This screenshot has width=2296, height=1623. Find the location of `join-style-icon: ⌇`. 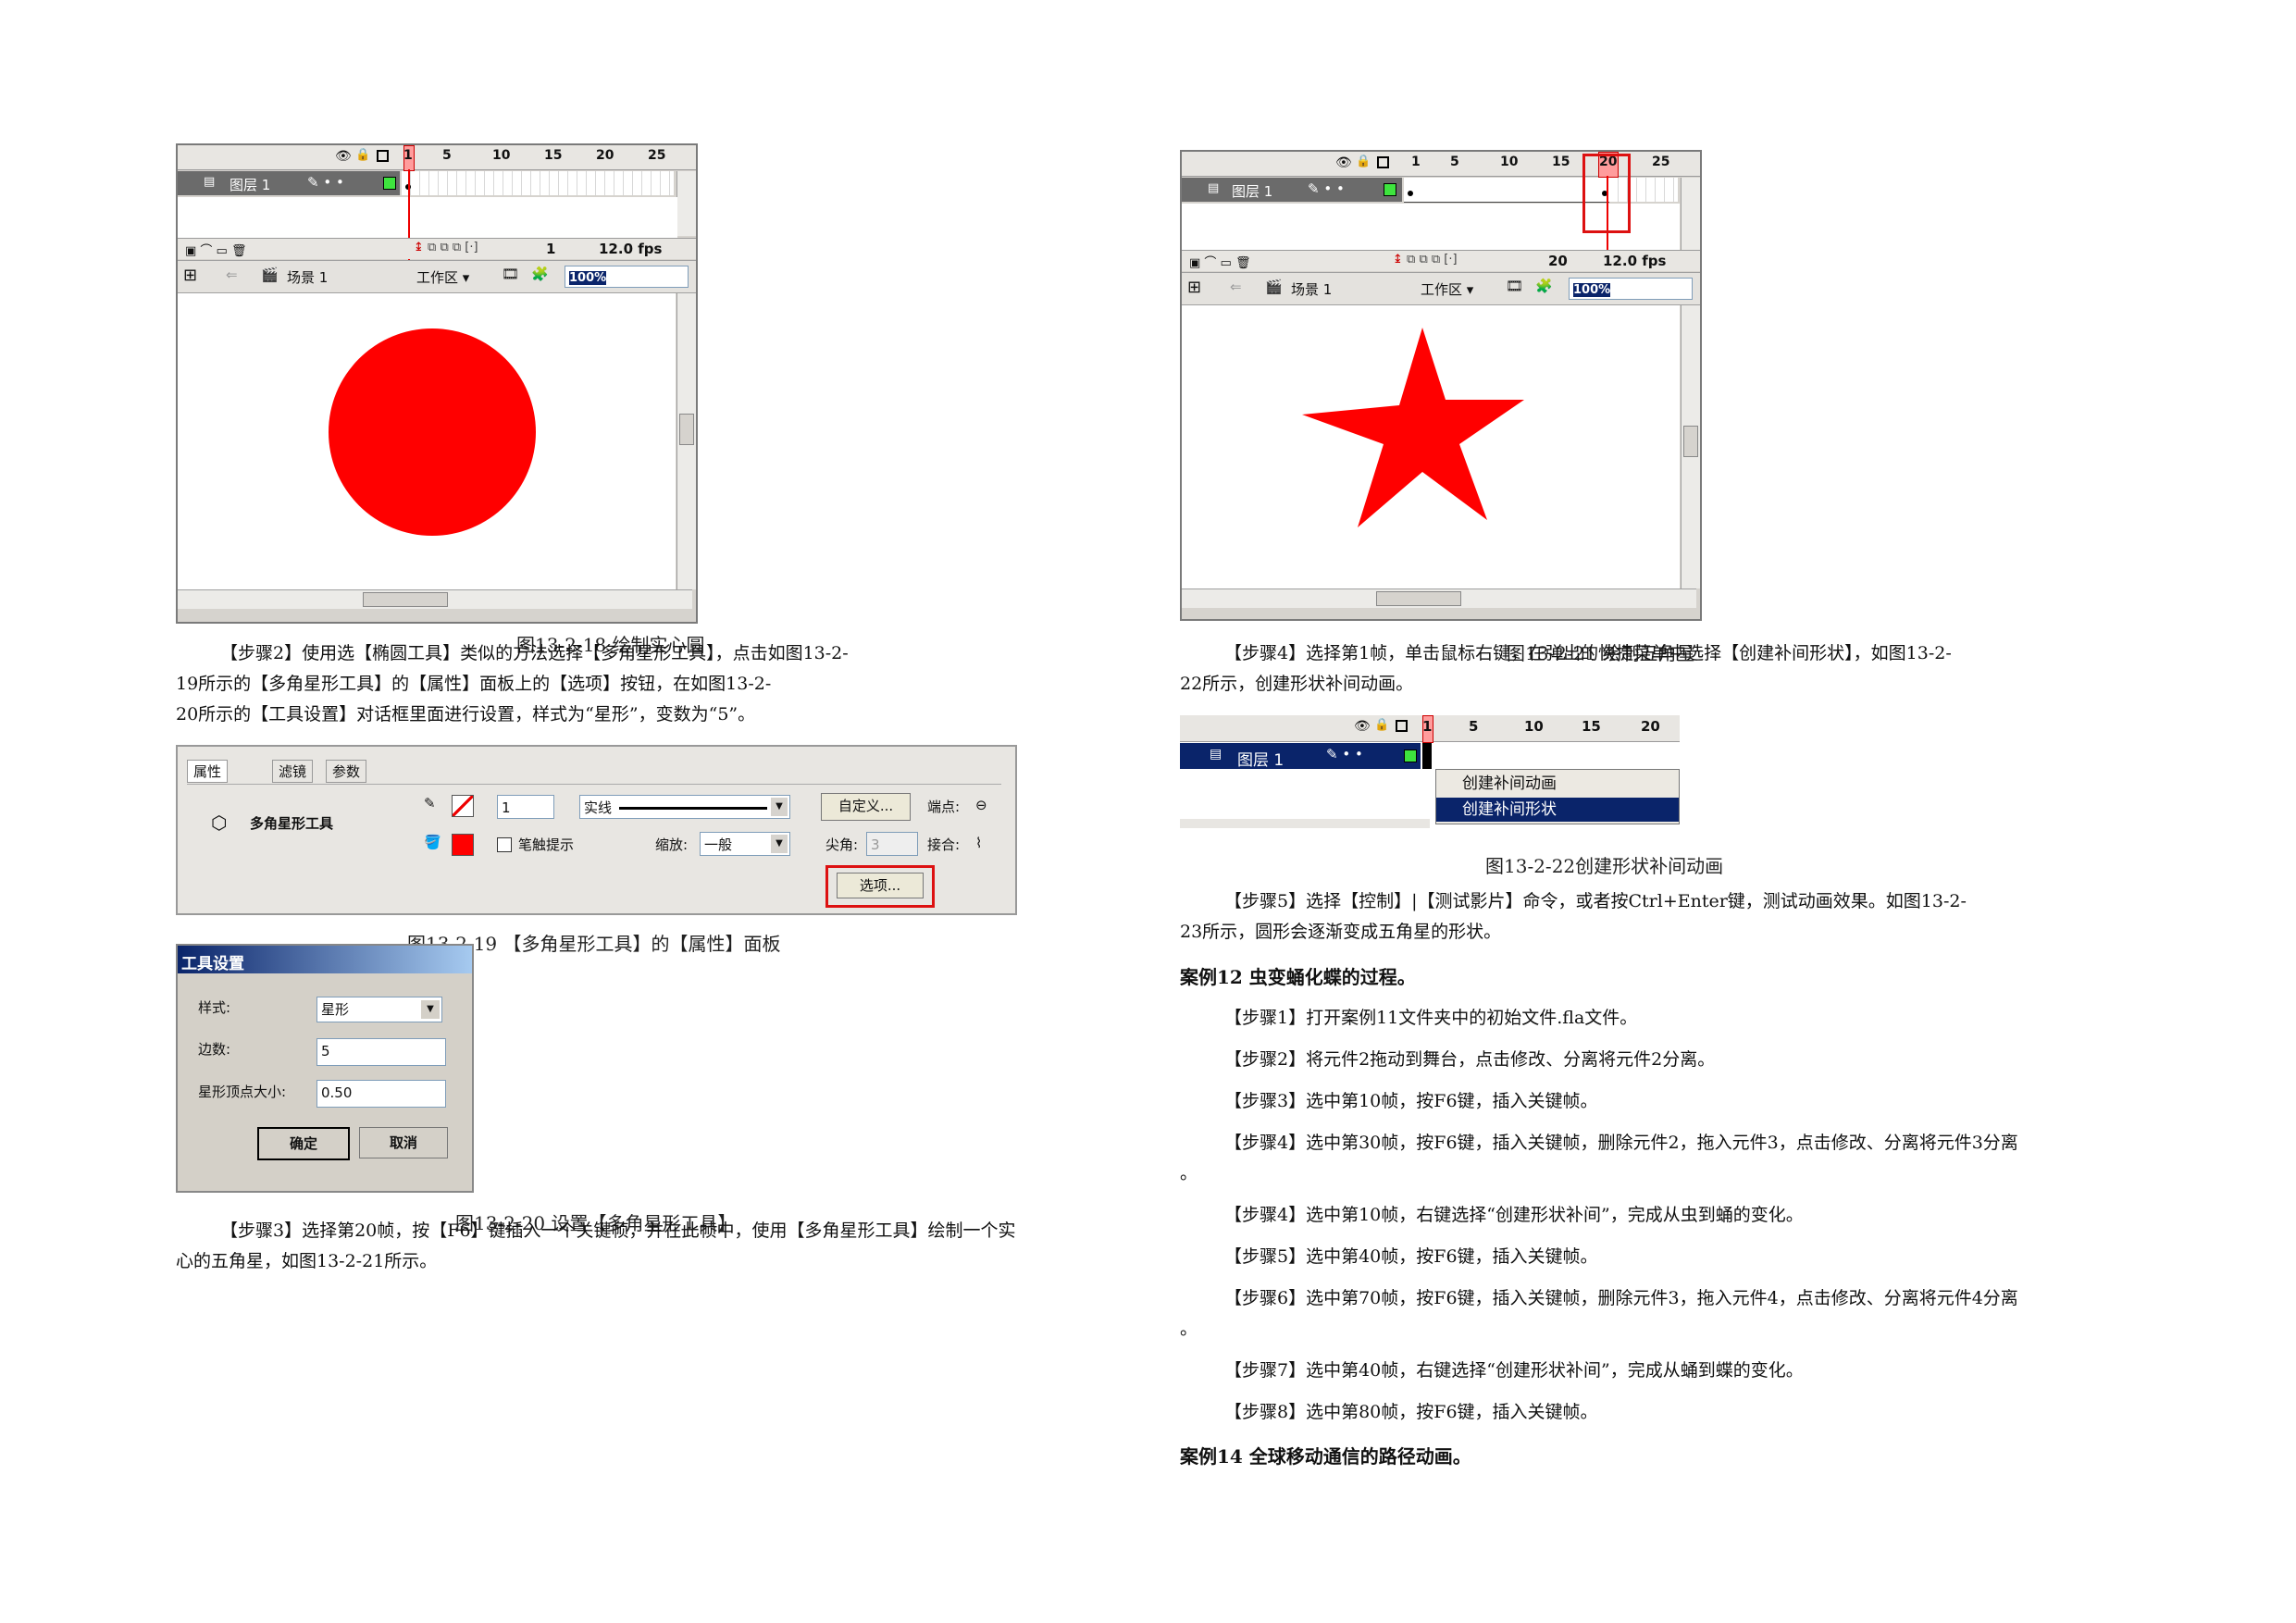

join-style-icon: ⌇ is located at coordinates (979, 843).